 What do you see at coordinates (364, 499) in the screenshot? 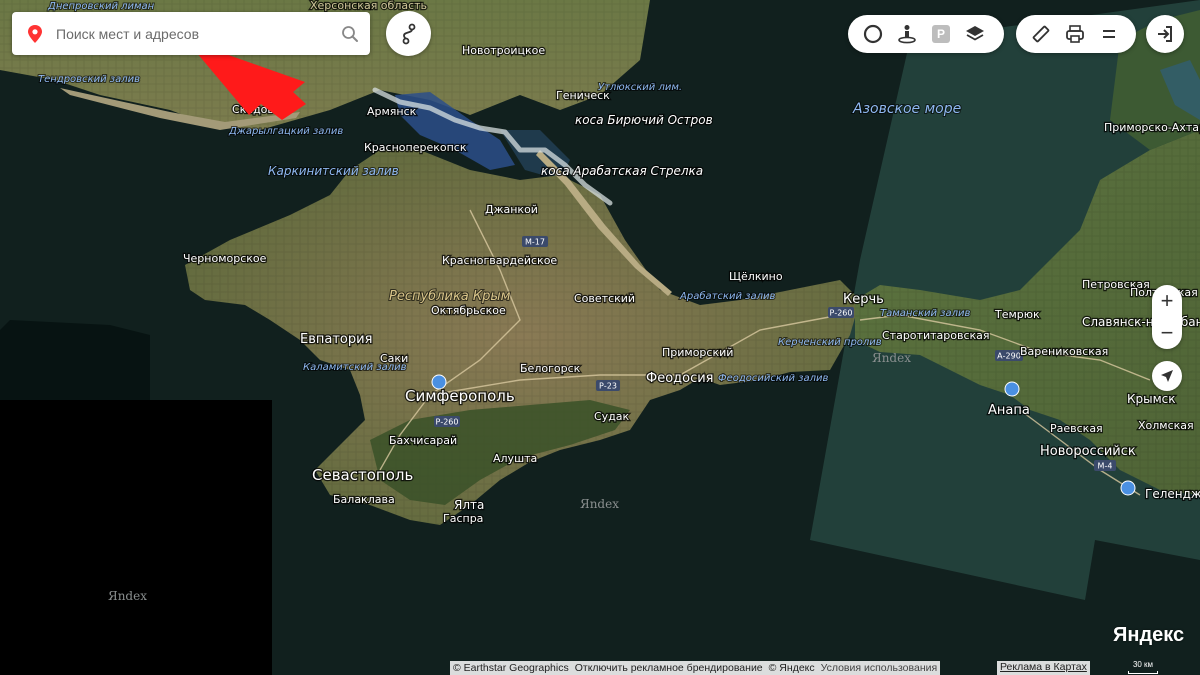
I see `place-balaklava: Балаклава` at bounding box center [364, 499].